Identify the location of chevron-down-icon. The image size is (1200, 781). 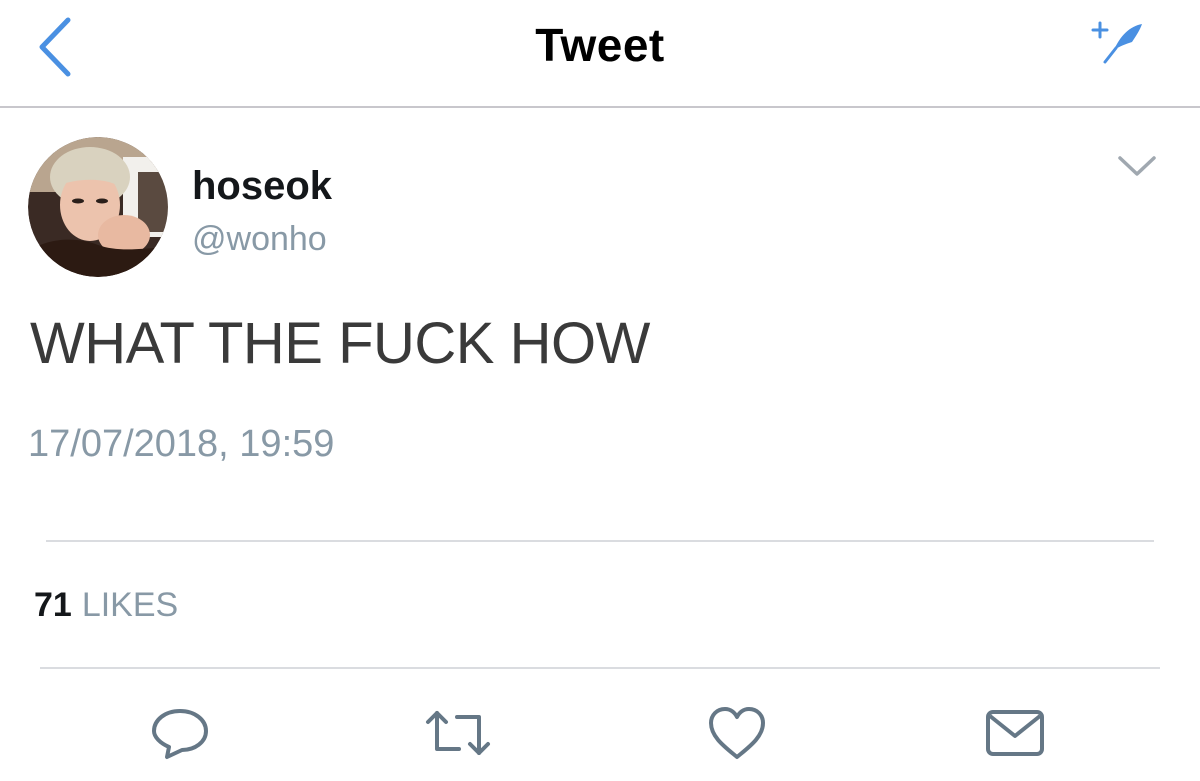
(1137, 166).